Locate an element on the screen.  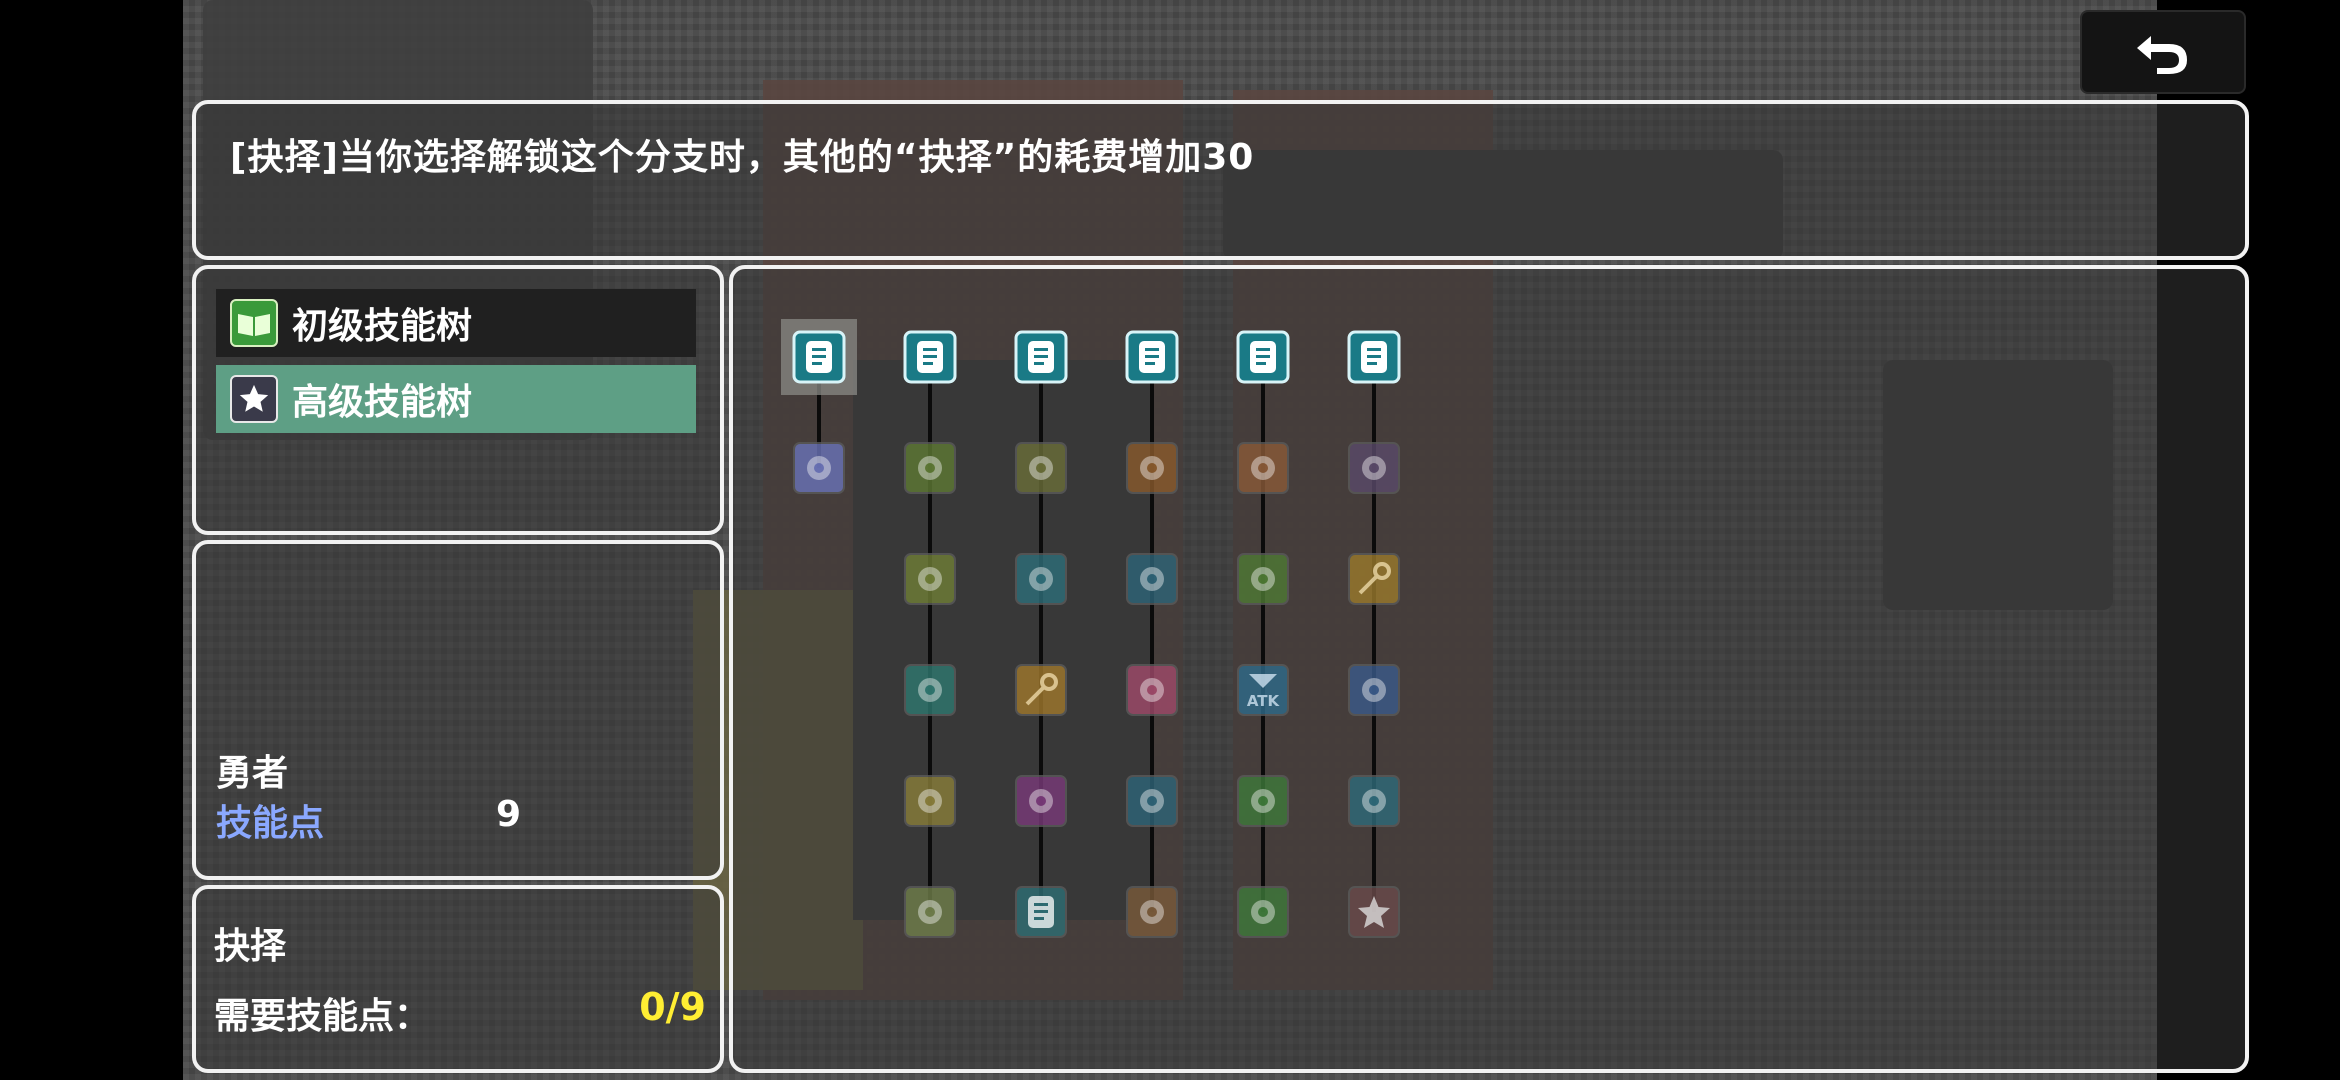
sparkle-icon is located at coordinates (1152, 690).